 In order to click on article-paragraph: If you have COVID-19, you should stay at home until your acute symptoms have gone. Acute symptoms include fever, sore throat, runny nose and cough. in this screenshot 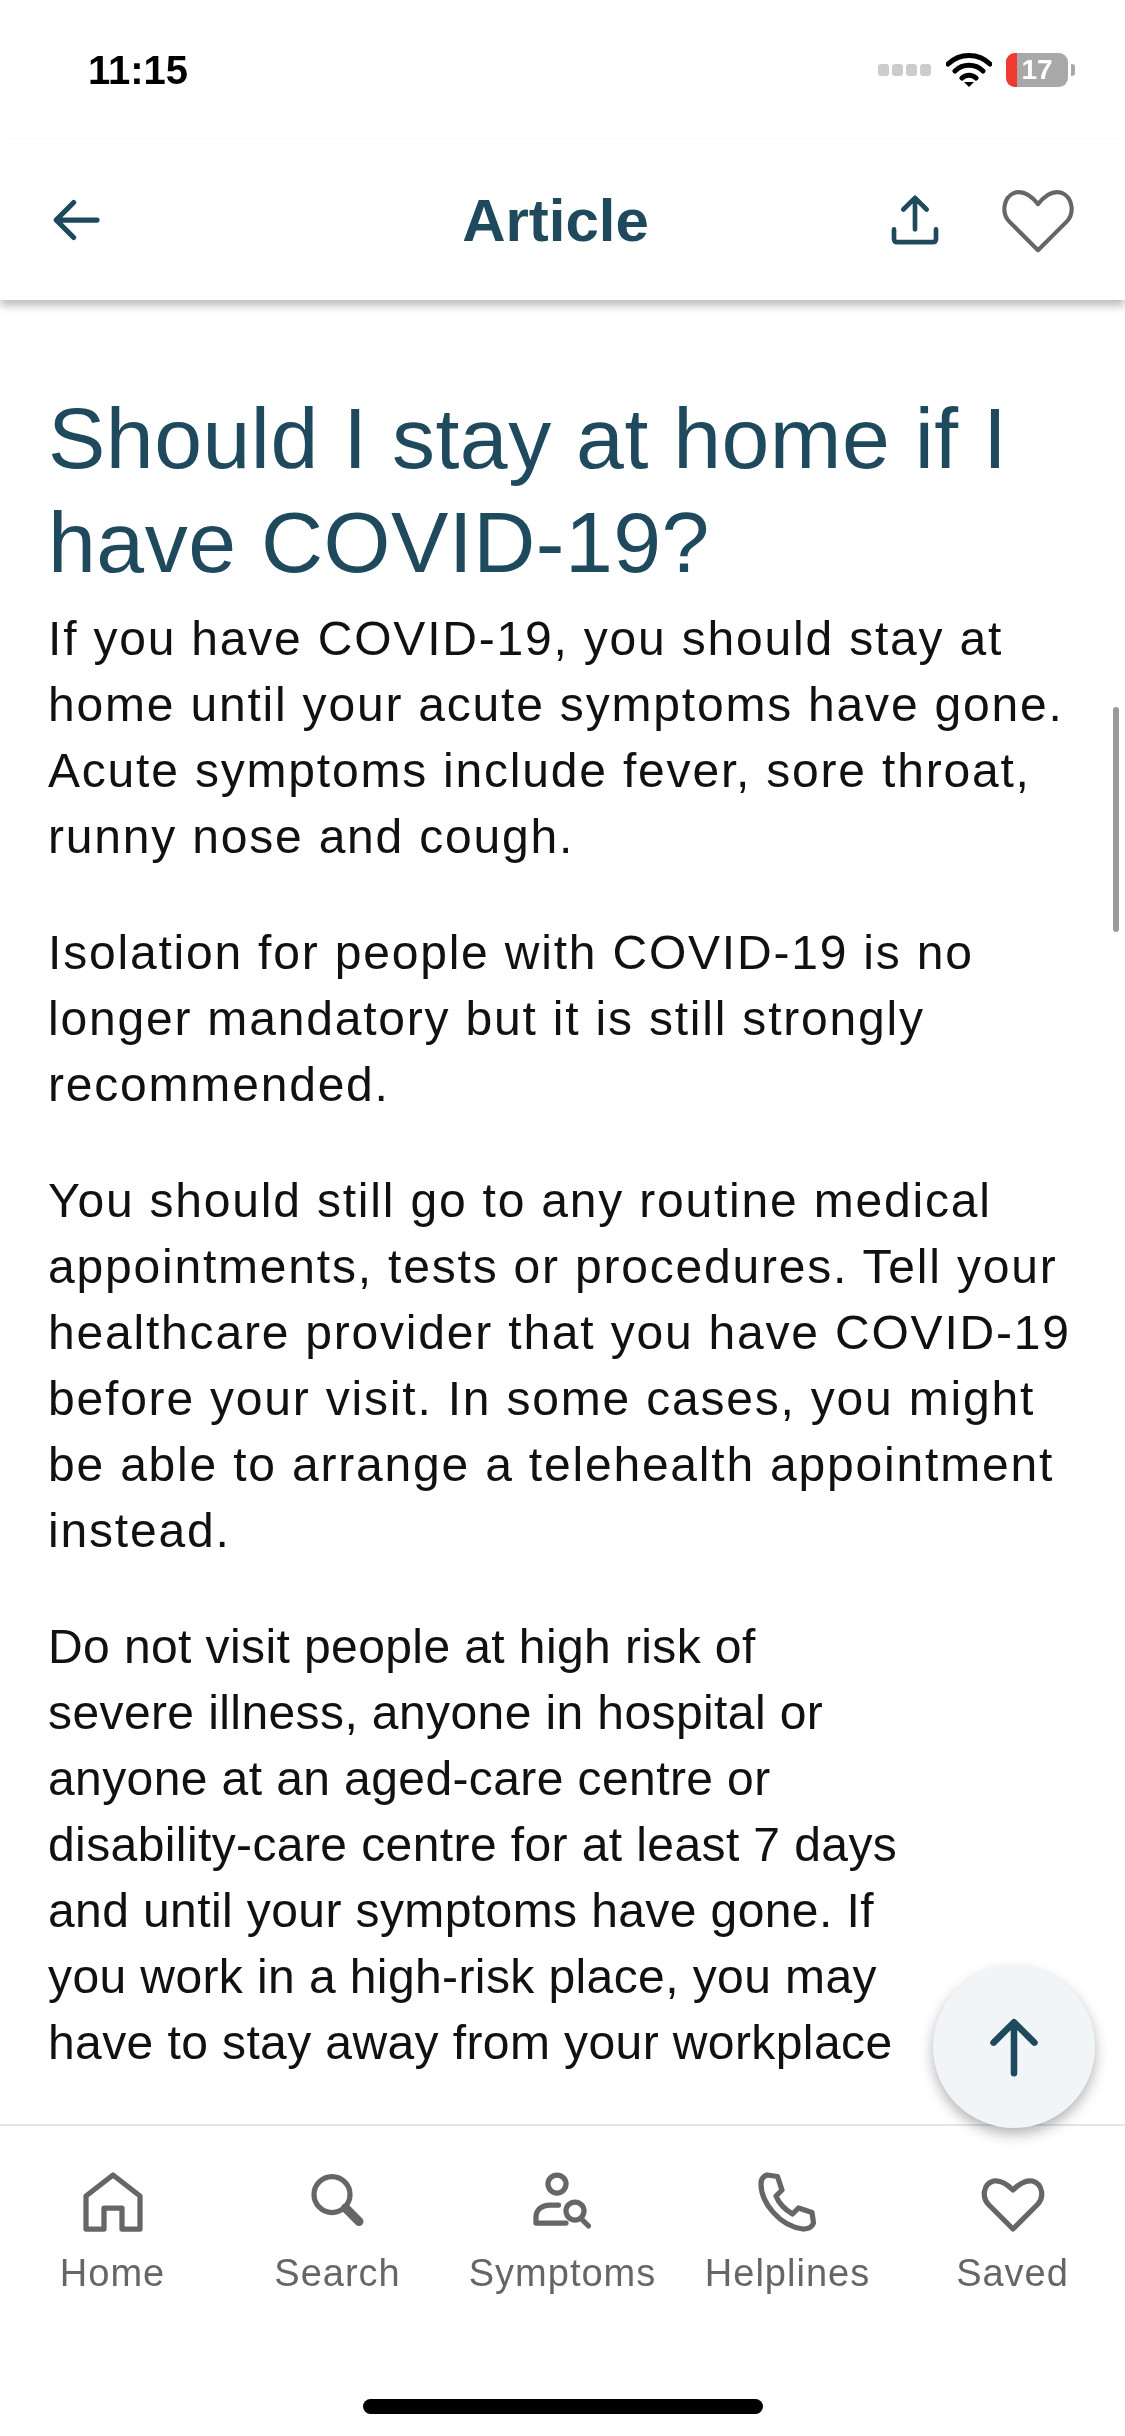, I will do `click(556, 738)`.